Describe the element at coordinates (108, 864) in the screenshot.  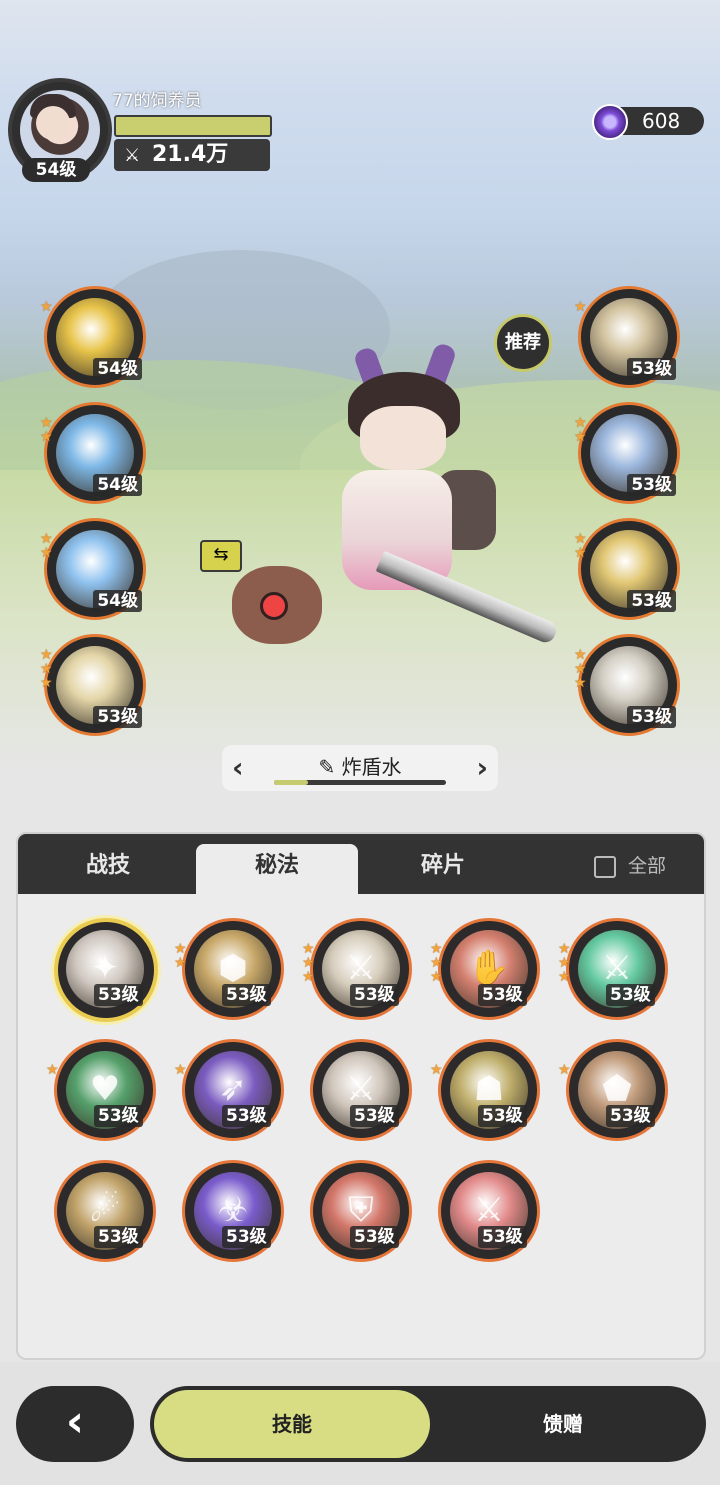
I see `tab-combat: 战技` at that location.